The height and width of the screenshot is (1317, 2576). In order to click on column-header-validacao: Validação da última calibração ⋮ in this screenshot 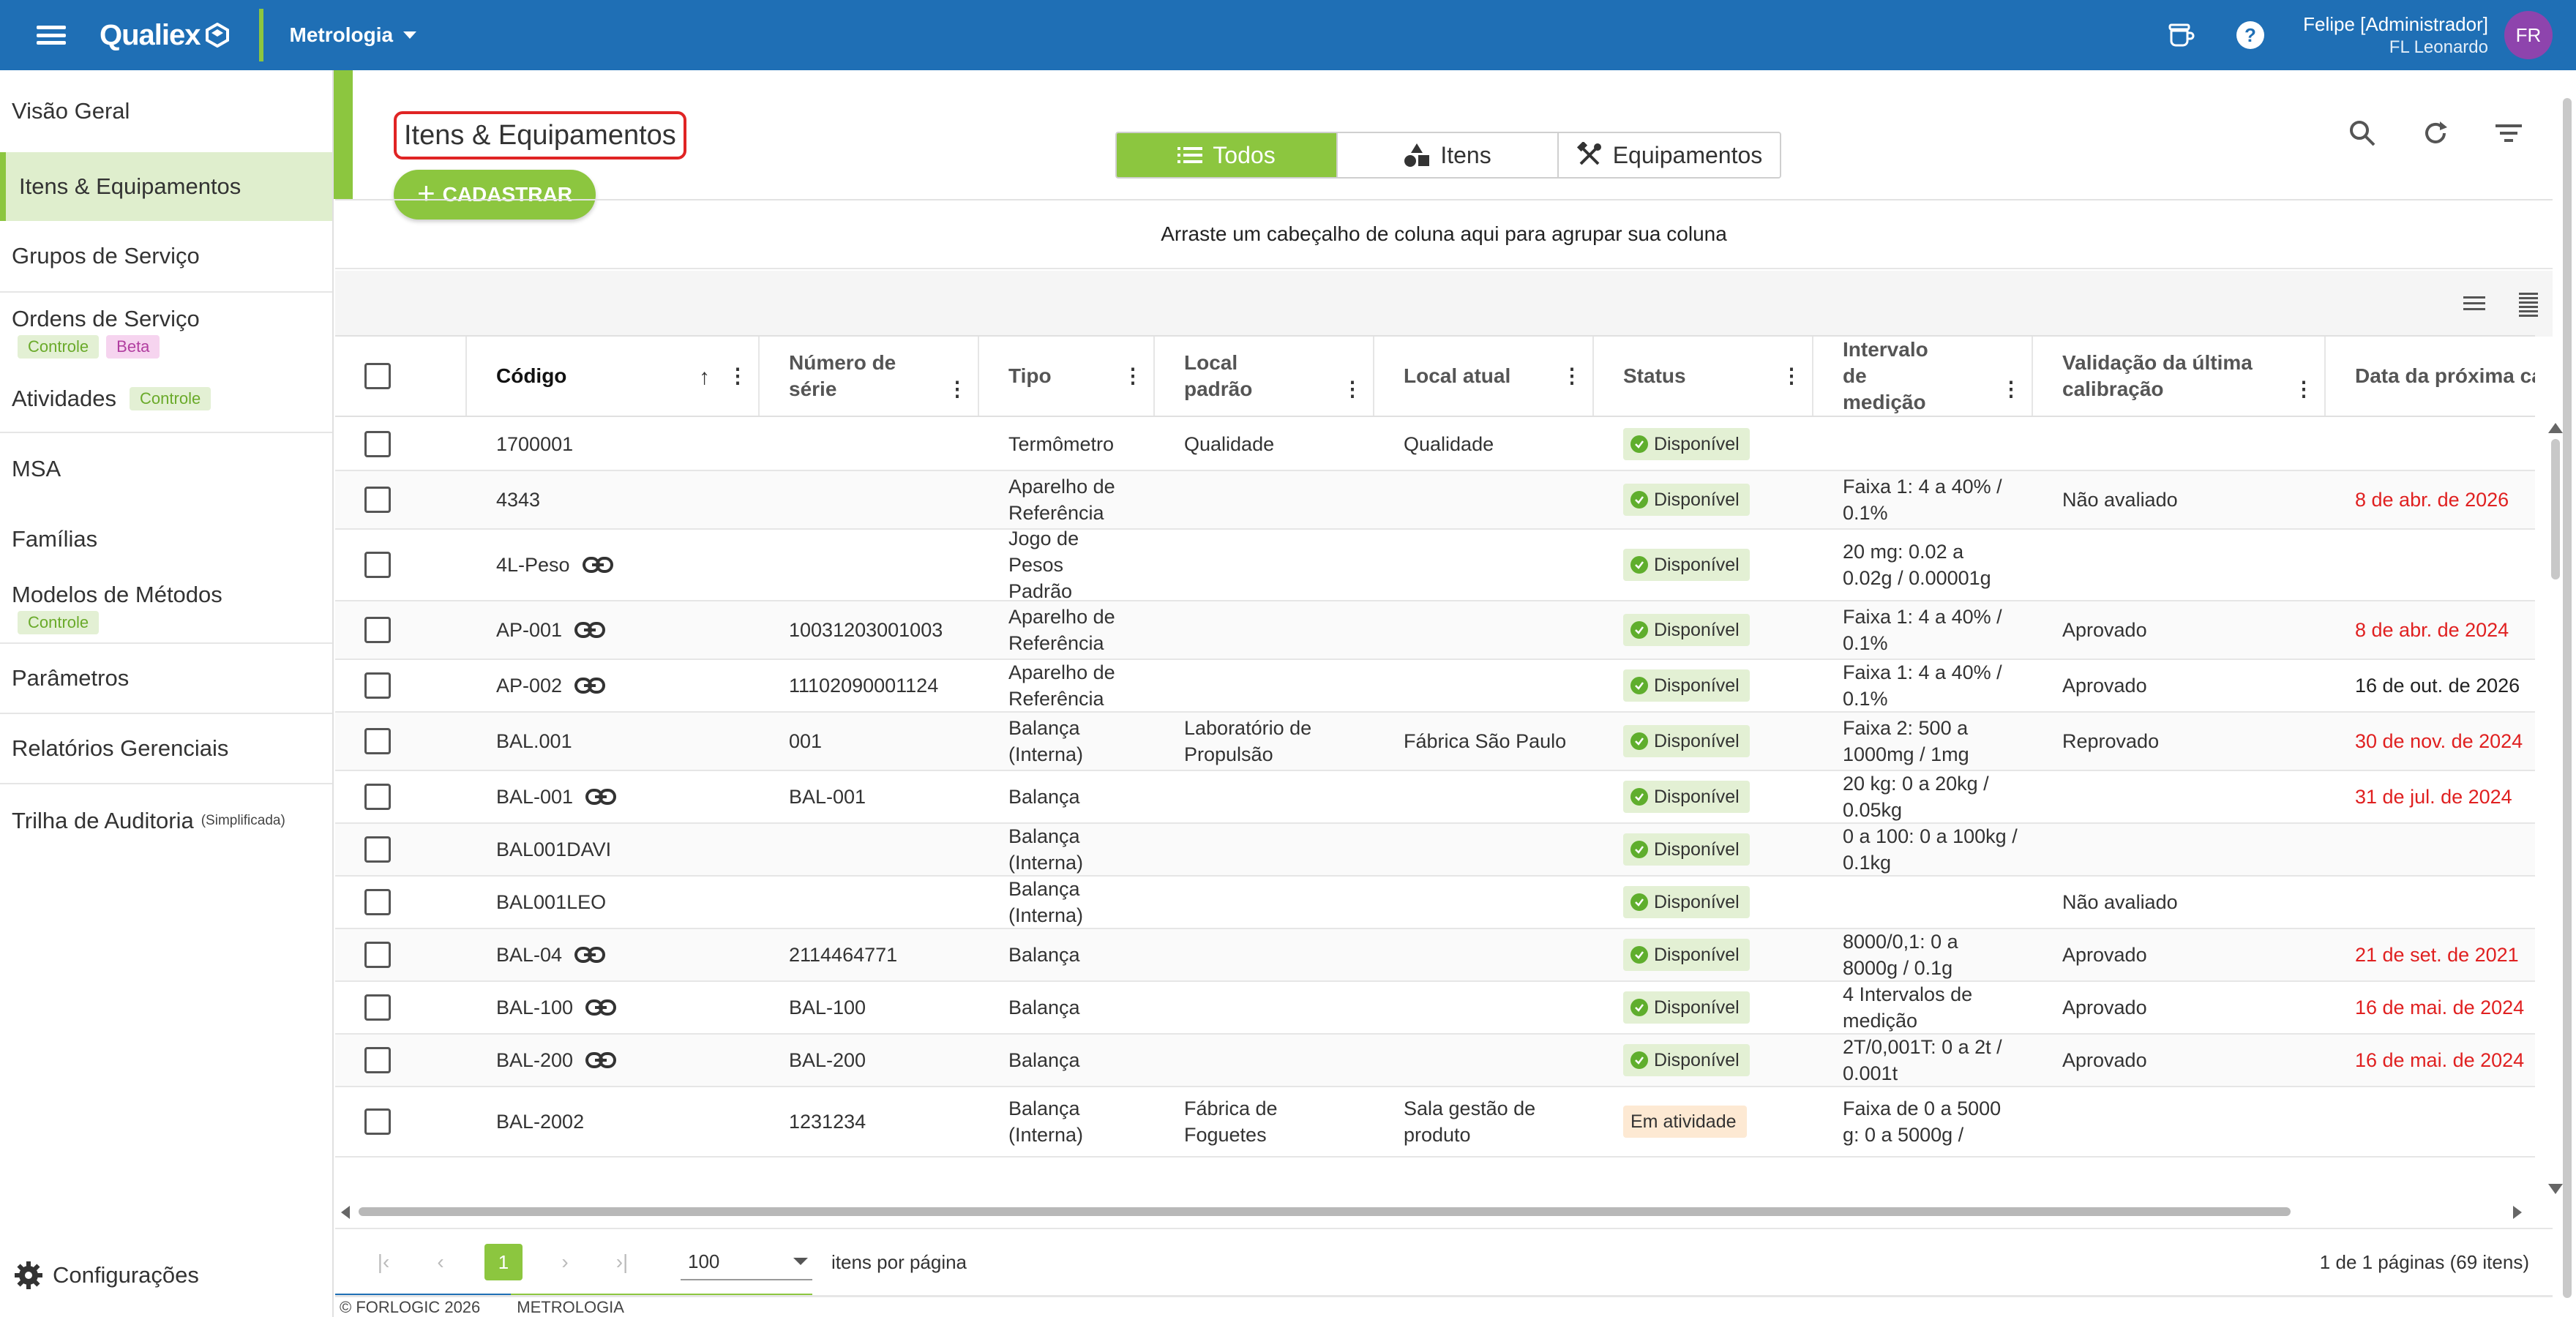, I will do `click(2179, 376)`.